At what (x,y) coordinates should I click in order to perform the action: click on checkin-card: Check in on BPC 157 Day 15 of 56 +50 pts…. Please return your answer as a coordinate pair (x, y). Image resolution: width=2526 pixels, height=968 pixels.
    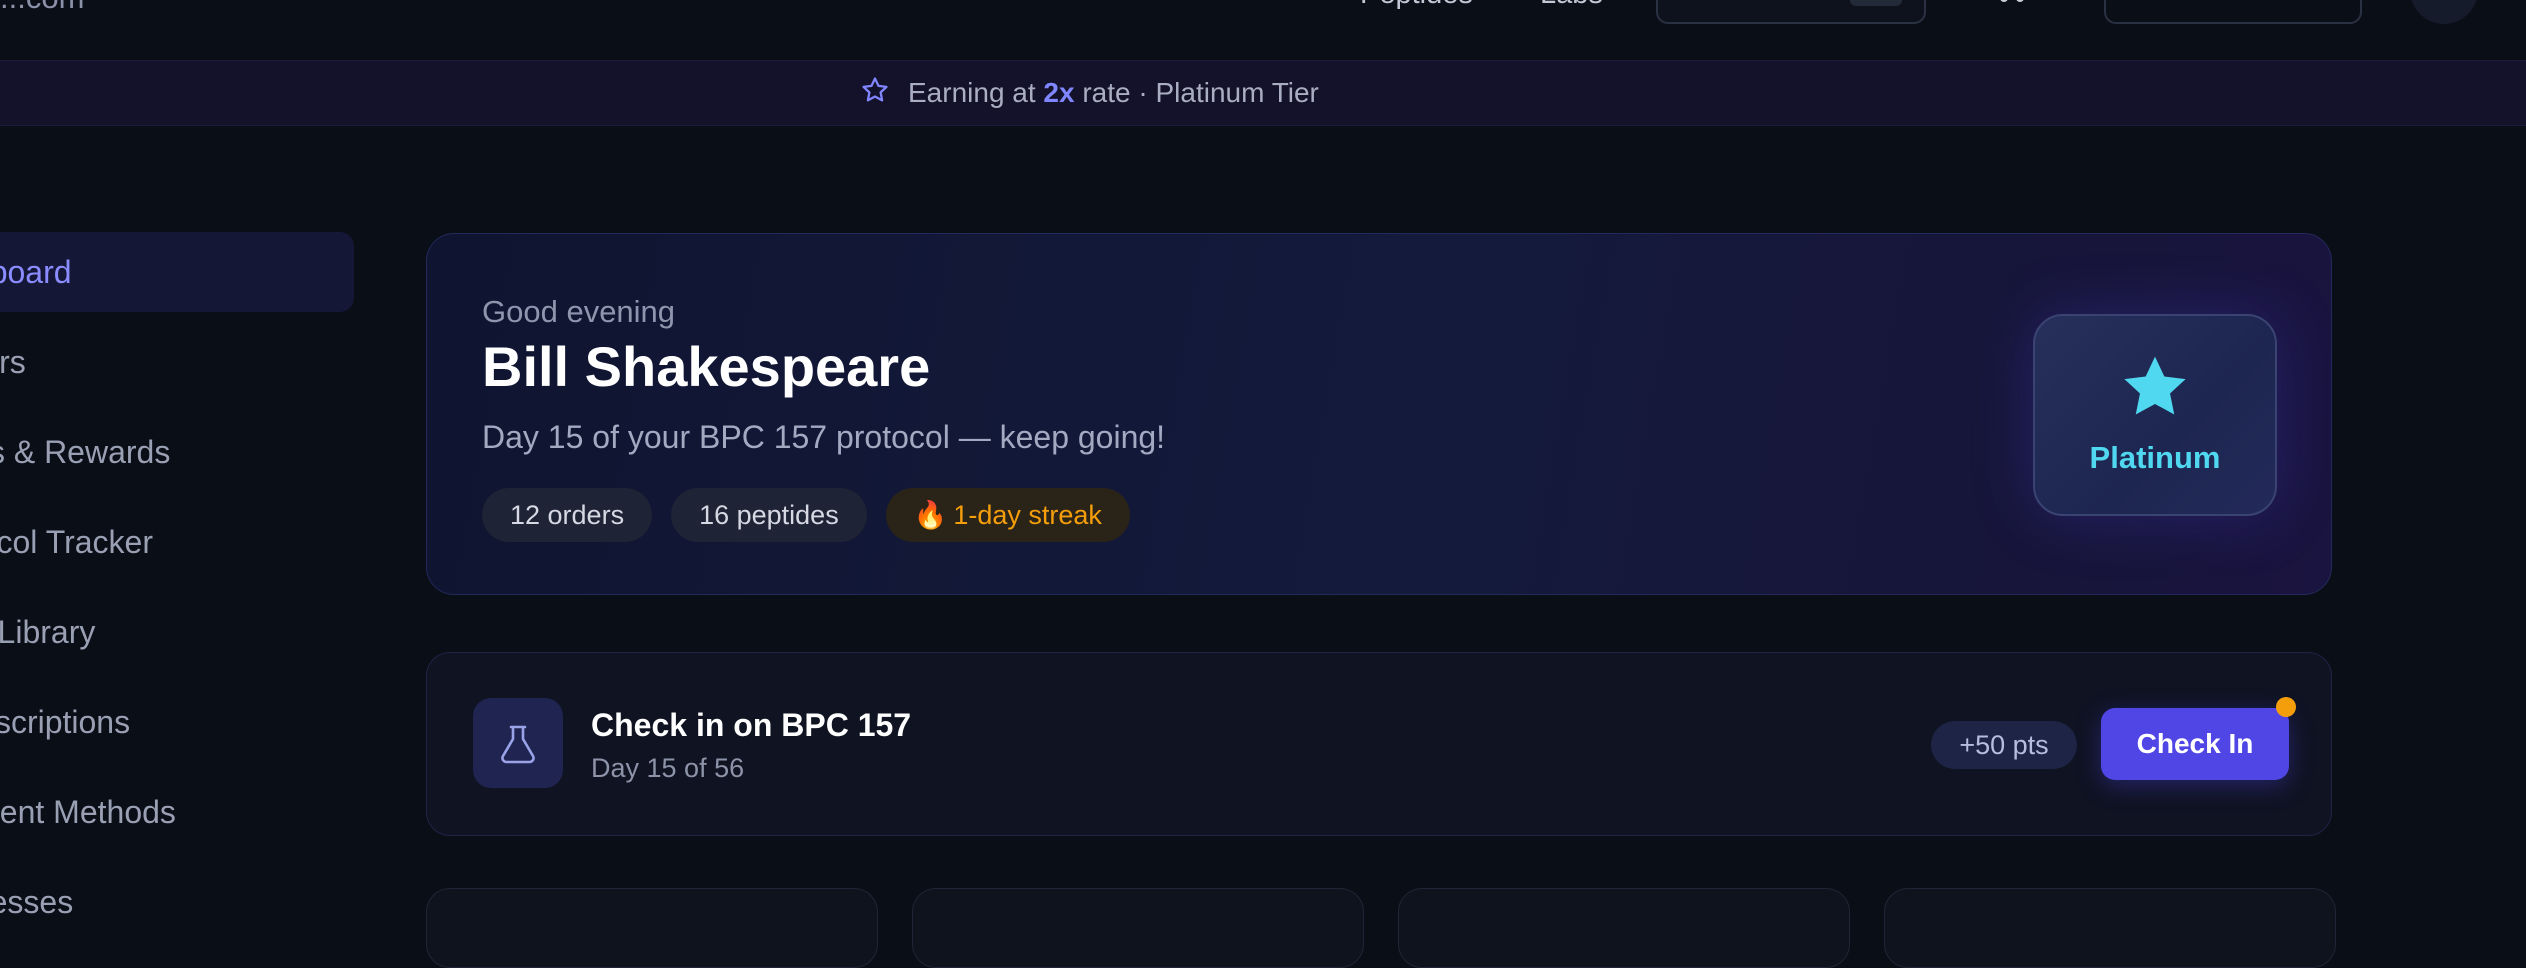
    Looking at the image, I should click on (1379, 744).